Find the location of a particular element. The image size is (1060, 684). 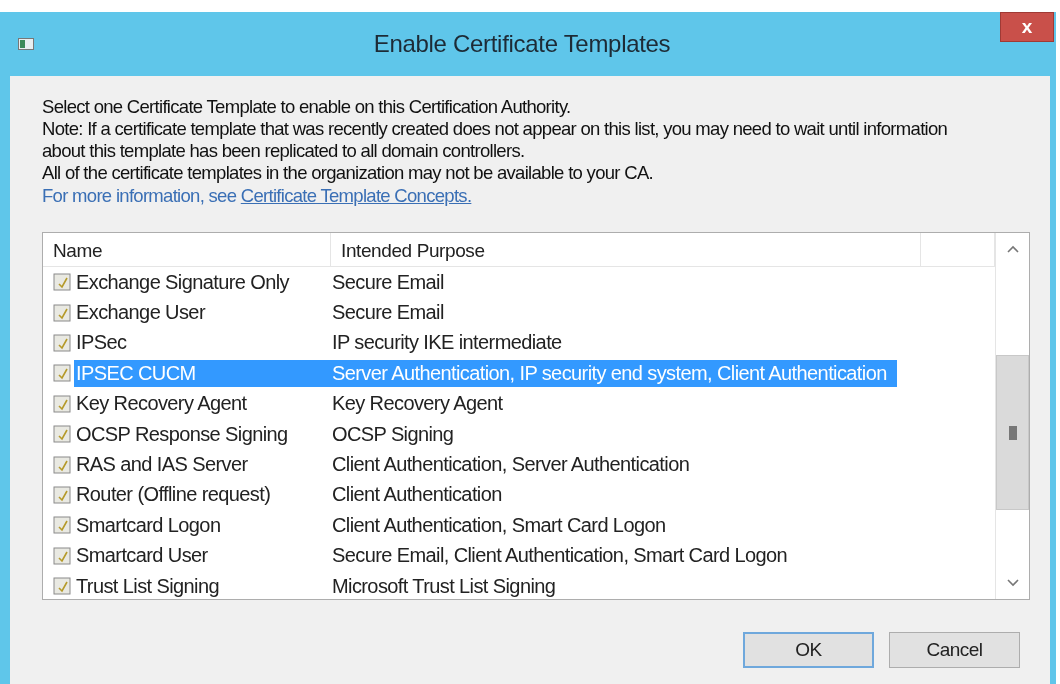

list-row: RAS and IAS Server Client Authentication, Server Authentication is located at coordinates (387, 465).